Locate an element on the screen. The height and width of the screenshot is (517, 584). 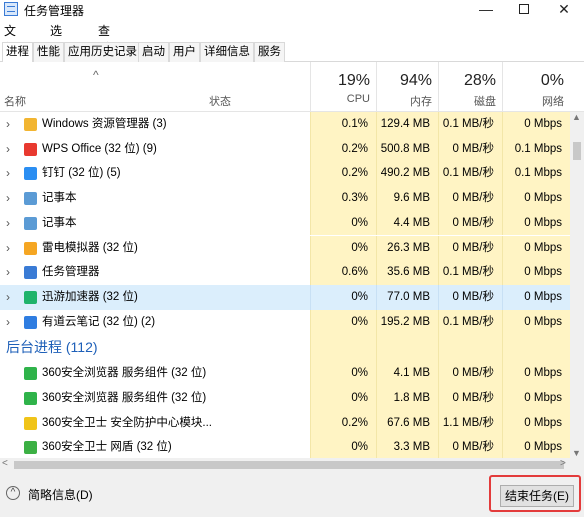
tab-services: 服务 is located at coordinates (269, 52).